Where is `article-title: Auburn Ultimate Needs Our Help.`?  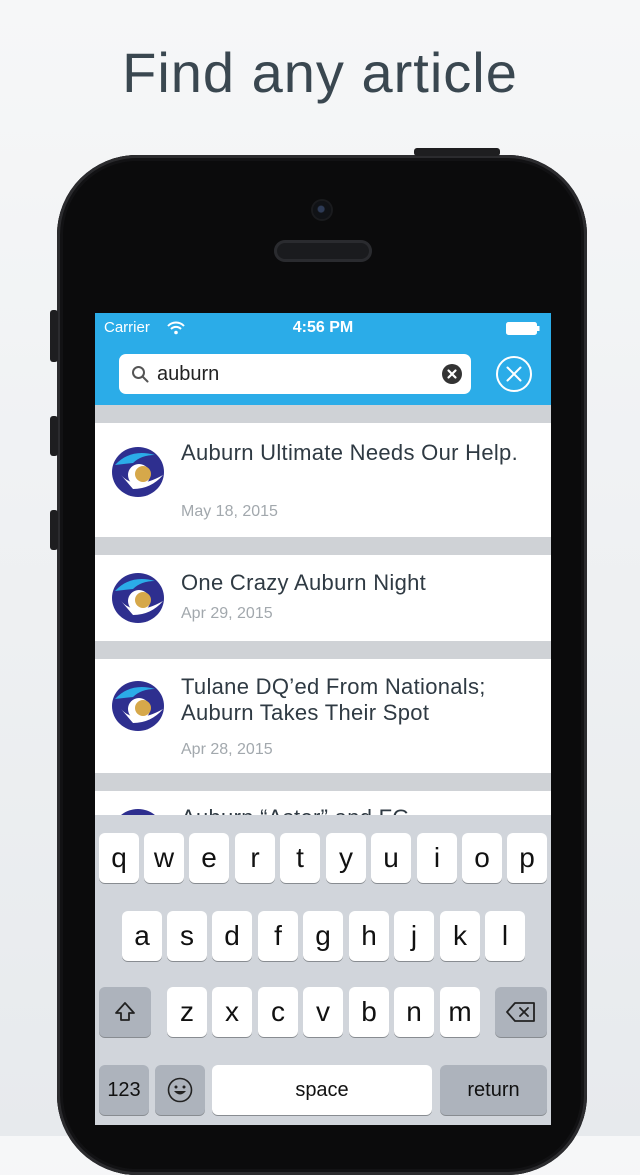
article-title: Auburn Ultimate Needs Our Help. is located at coordinates (350, 452).